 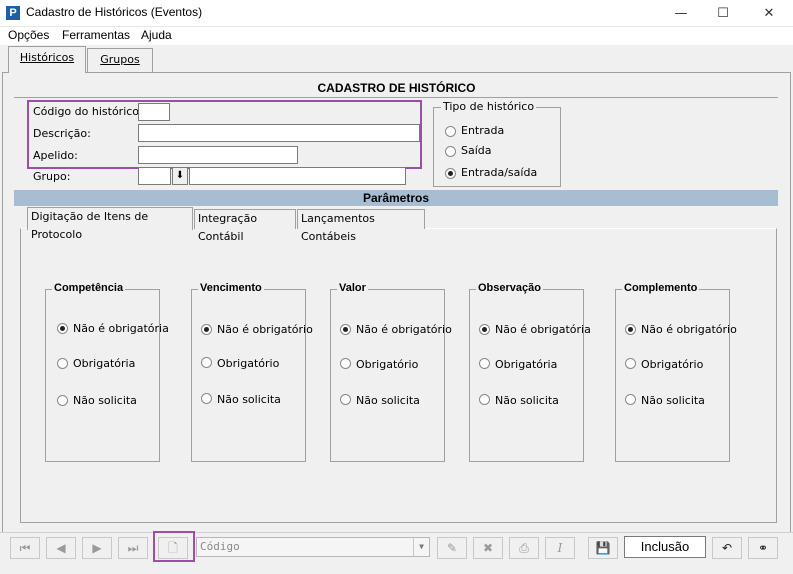 I want to click on tab-grupos: Grupos, so click(x=120, y=60).